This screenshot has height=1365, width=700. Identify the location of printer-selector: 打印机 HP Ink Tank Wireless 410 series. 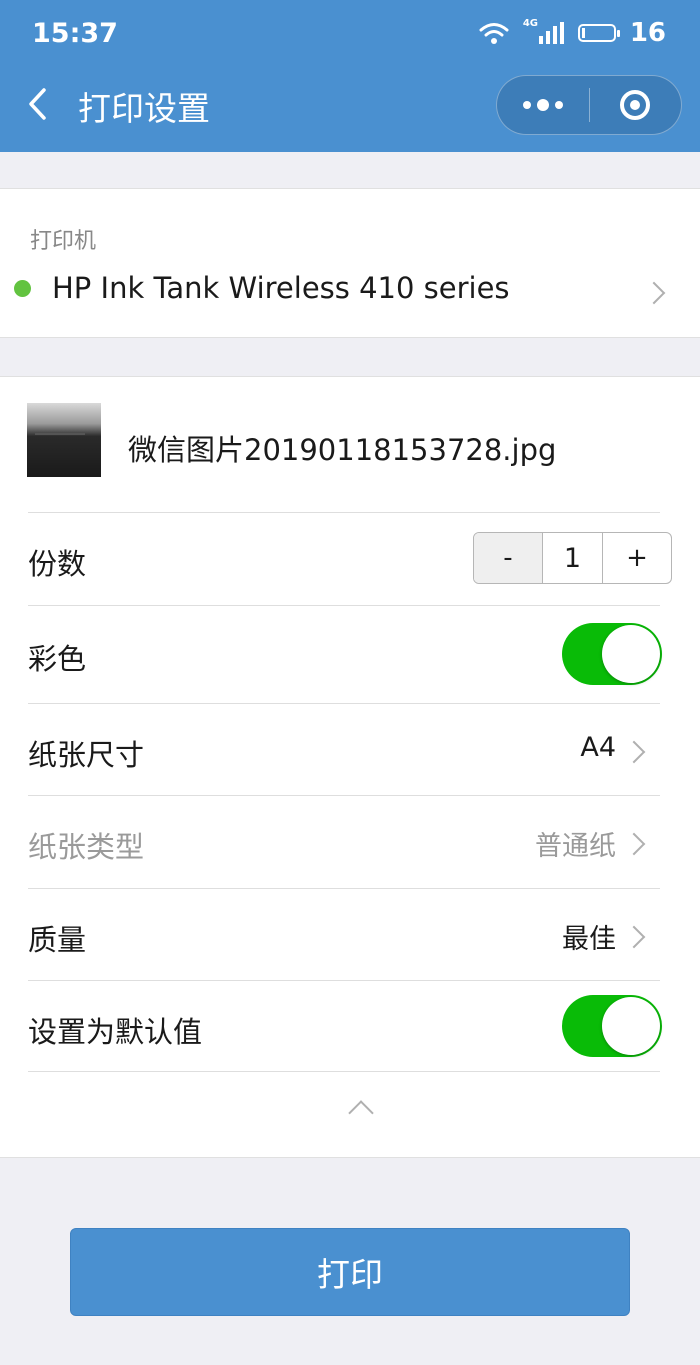
(350, 263).